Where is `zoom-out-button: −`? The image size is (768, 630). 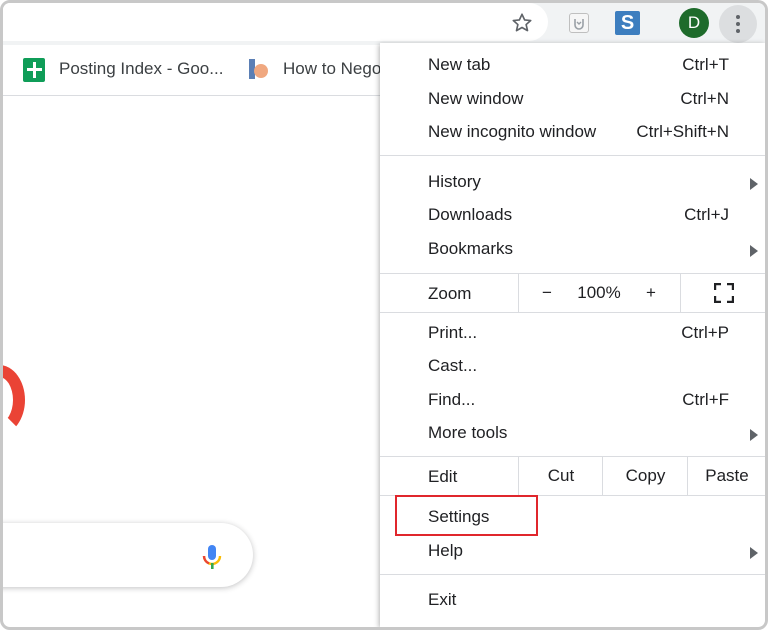 zoom-out-button: − is located at coordinates (547, 293).